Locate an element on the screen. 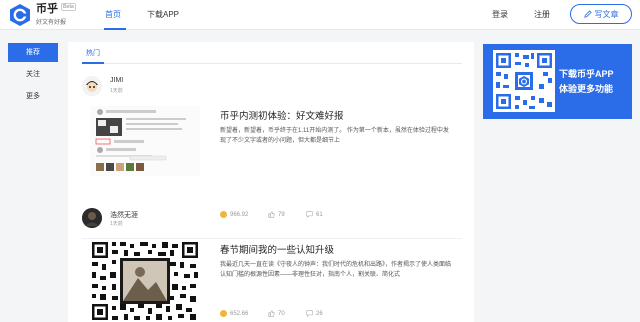 Image resolution: width=640 pixels, height=322 pixels. brand: 币乎 Beta 好文有好报 is located at coordinates (56, 14).